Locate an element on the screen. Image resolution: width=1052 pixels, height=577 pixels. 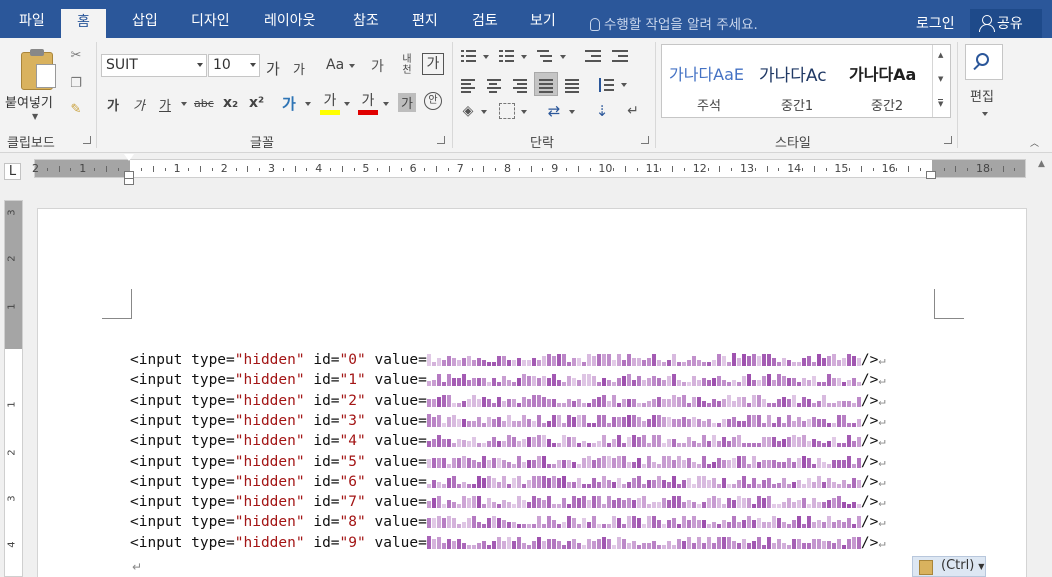
subscript-button: x₂ is located at coordinates (230, 103).